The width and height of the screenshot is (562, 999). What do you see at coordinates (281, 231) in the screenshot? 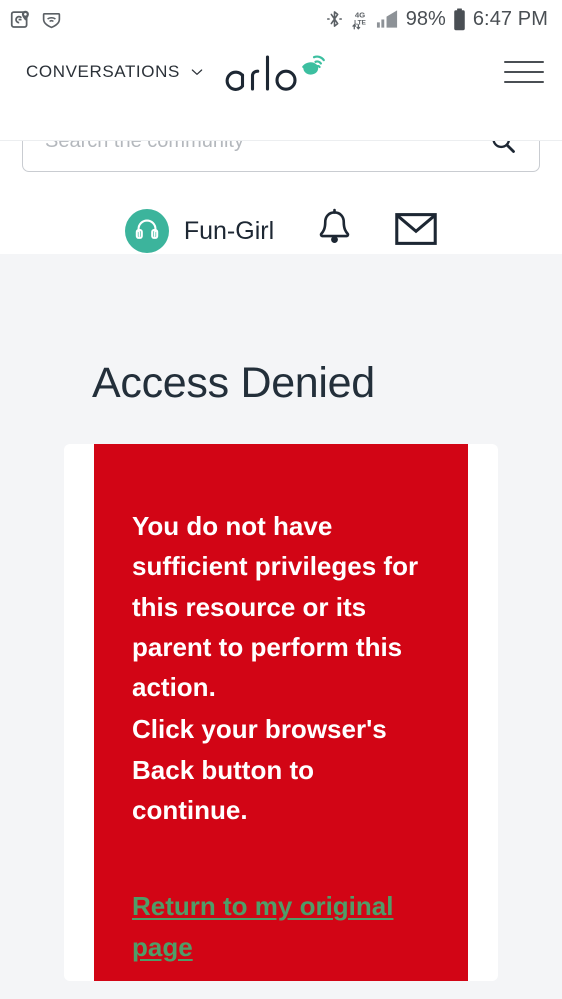
I see `user-row: Fun-Girl` at bounding box center [281, 231].